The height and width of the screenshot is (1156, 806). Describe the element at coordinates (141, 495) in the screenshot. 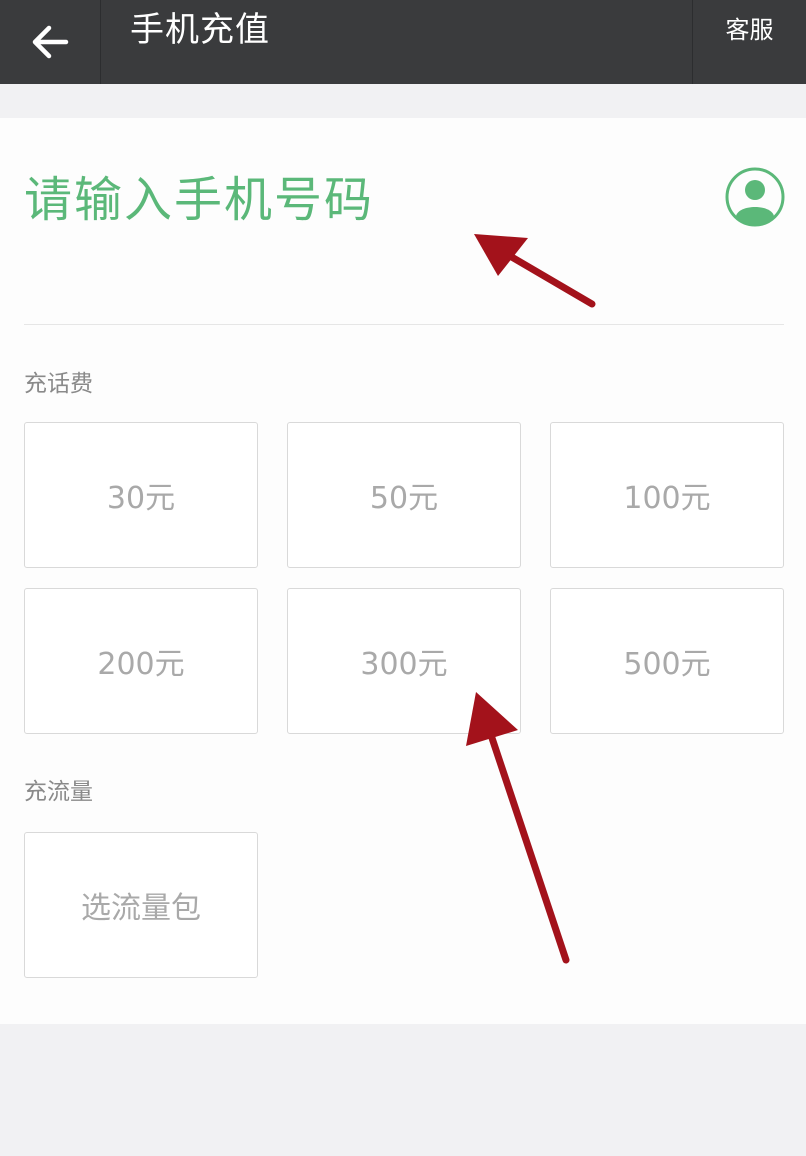

I see `amount-option-30: 30元` at that location.